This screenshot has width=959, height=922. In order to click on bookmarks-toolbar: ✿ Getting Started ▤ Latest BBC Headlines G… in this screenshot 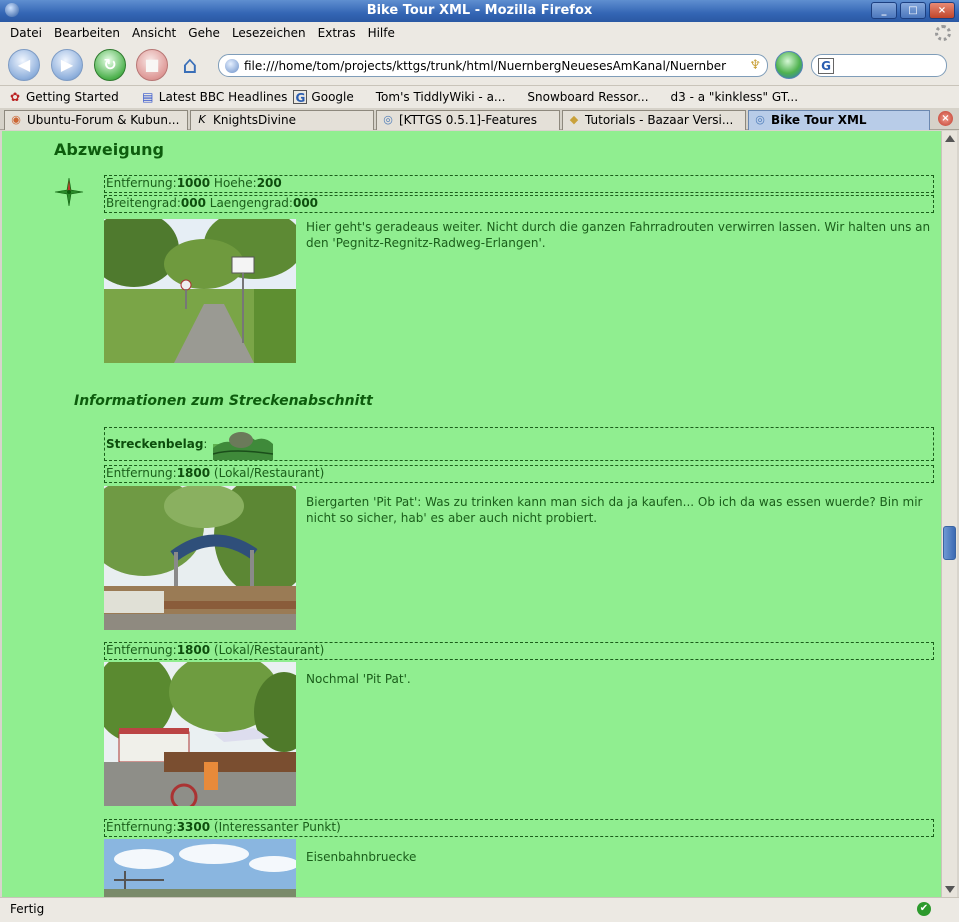, I will do `click(479, 97)`.